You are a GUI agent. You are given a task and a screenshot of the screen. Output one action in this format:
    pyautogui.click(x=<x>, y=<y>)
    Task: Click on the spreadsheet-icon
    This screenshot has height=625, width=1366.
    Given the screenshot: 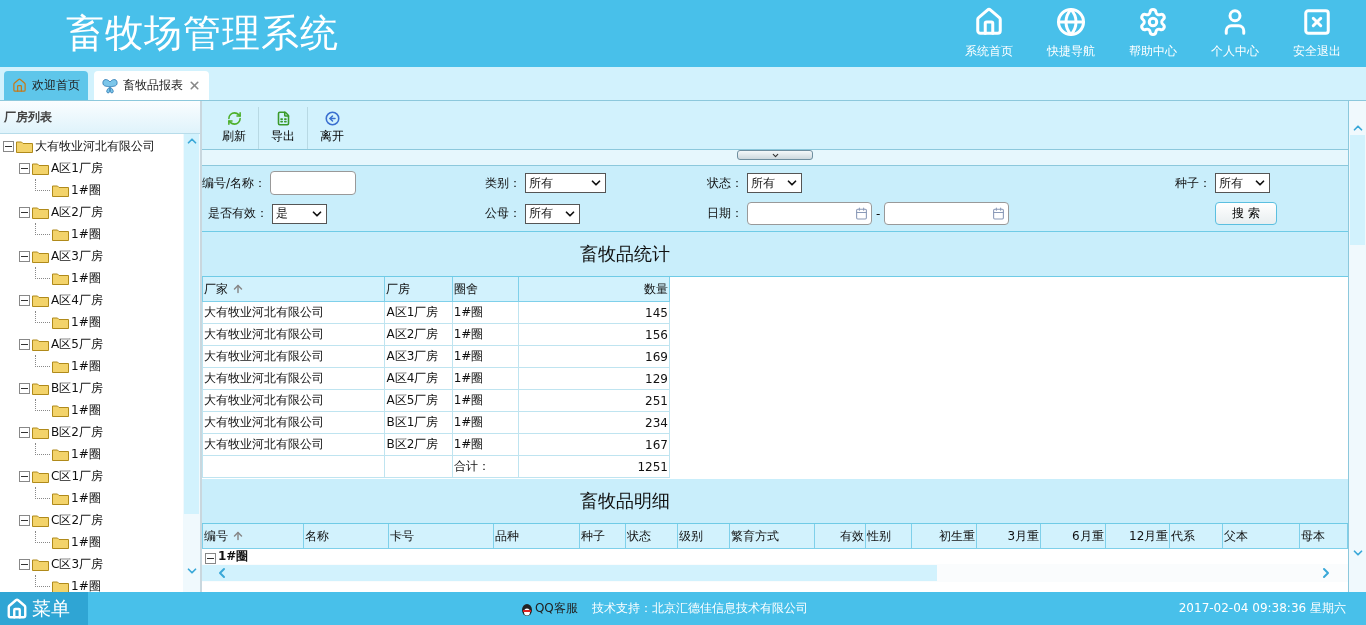 What is the action you would take?
    pyautogui.click(x=283, y=118)
    